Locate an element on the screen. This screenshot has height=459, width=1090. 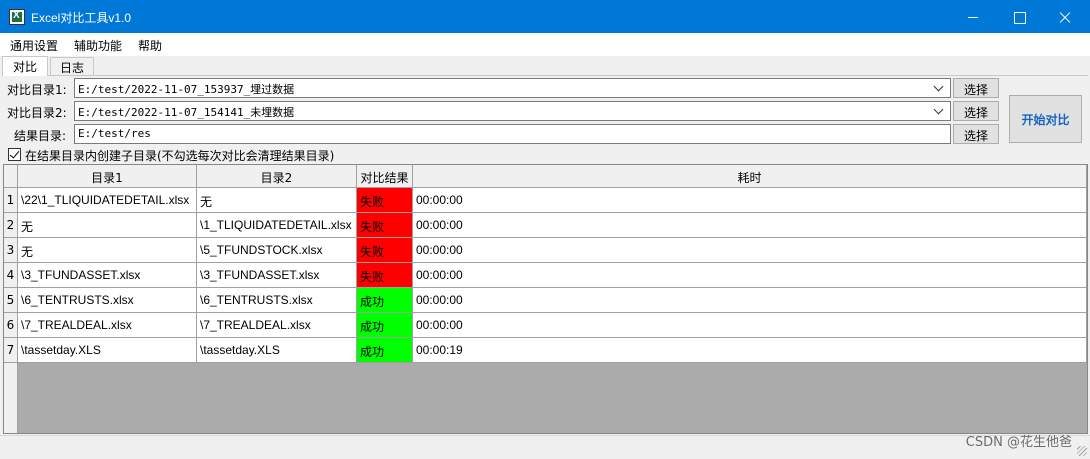
row-header-filler is located at coordinates (11, 398).